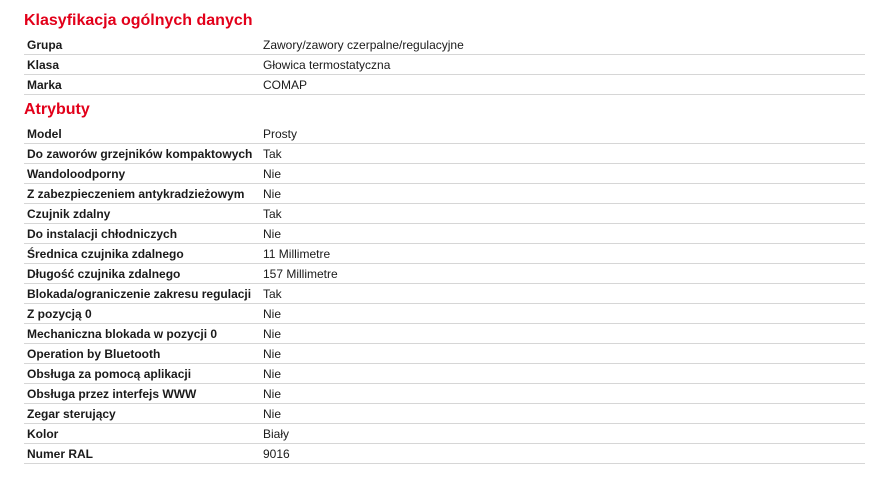  Describe the element at coordinates (142, 253) in the screenshot. I see `spec-label: Średnica czujnika zdalnego` at that location.